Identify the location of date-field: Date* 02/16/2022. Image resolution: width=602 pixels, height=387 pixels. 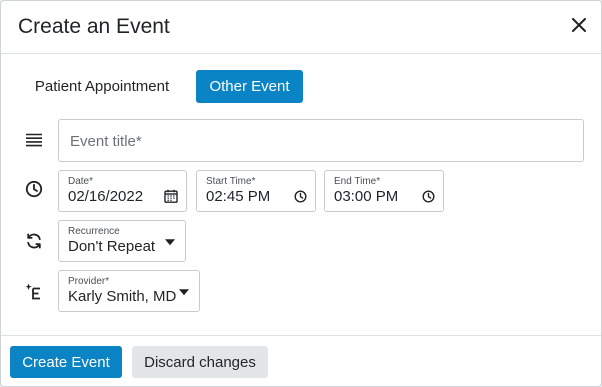
(122, 191).